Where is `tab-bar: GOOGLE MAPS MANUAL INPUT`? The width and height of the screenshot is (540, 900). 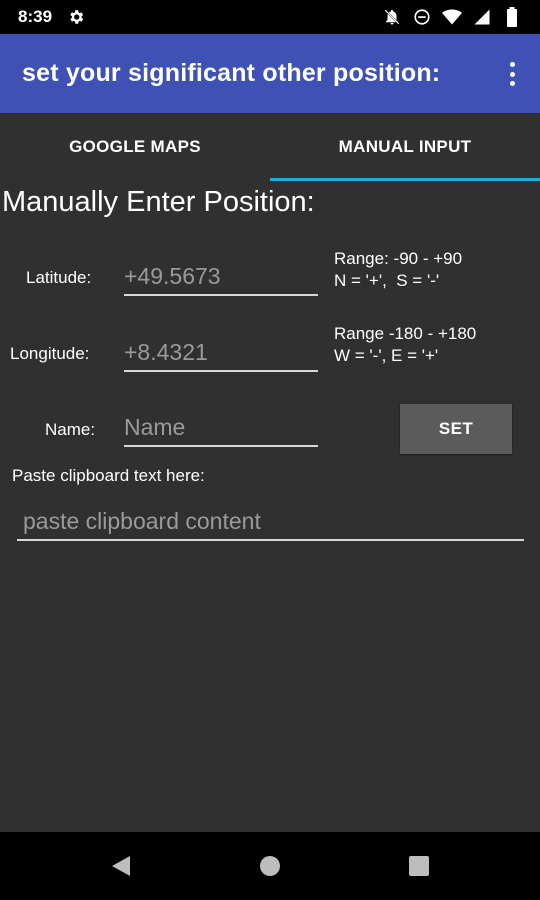 tab-bar: GOOGLE MAPS MANUAL INPUT is located at coordinates (270, 147).